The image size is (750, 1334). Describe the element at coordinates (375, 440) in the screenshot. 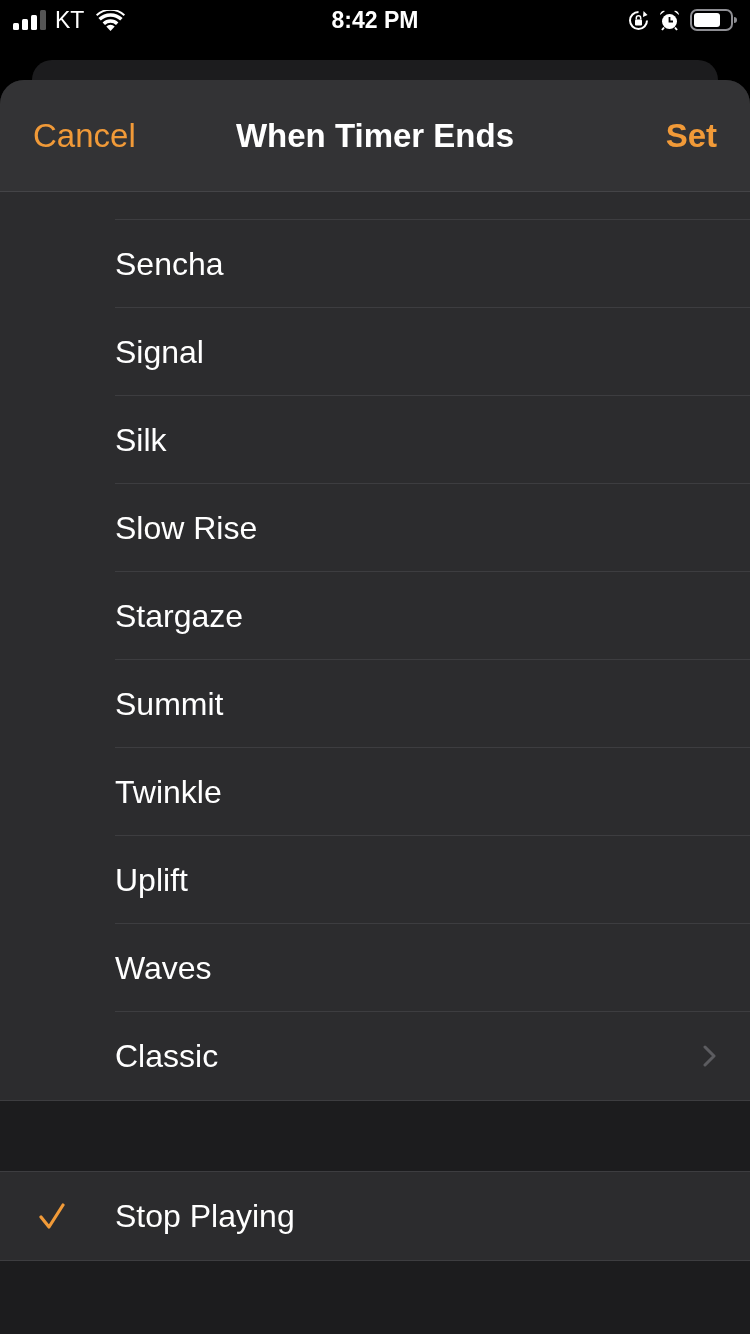

I see `list-item: Silk` at that location.